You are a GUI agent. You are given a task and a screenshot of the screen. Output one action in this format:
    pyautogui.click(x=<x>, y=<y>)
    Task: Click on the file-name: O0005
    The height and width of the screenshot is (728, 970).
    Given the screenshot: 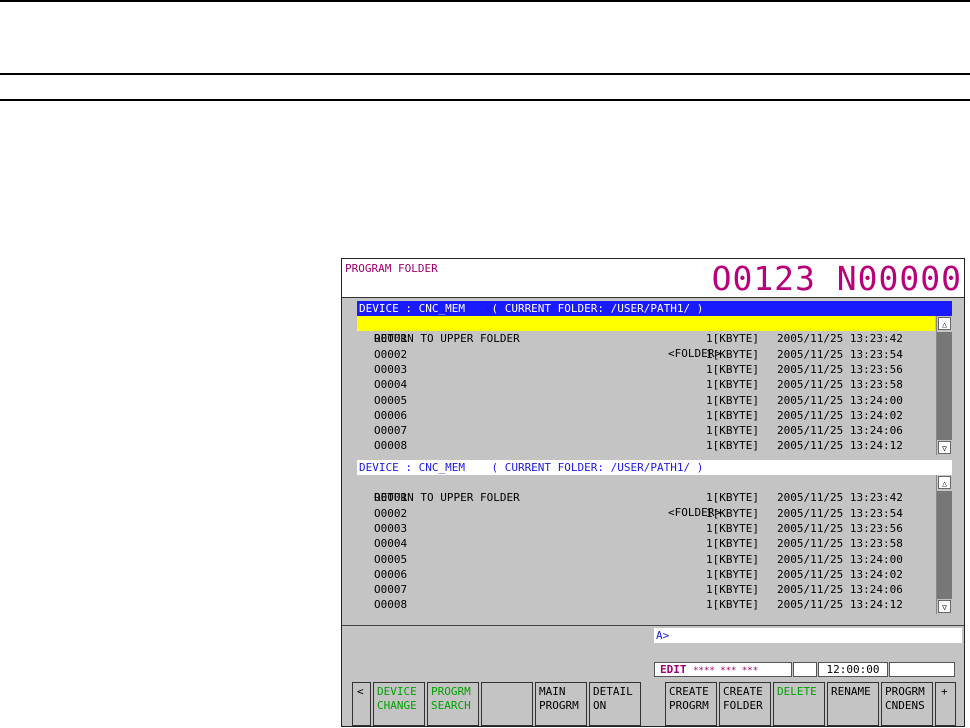 What is the action you would take?
    pyautogui.click(x=391, y=400)
    